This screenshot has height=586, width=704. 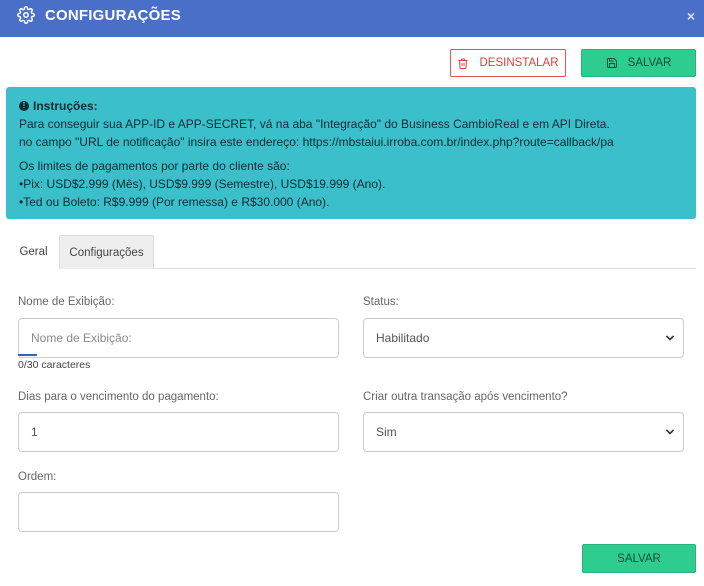 What do you see at coordinates (649, 63) in the screenshot?
I see `save-button-label: SALVAR` at bounding box center [649, 63].